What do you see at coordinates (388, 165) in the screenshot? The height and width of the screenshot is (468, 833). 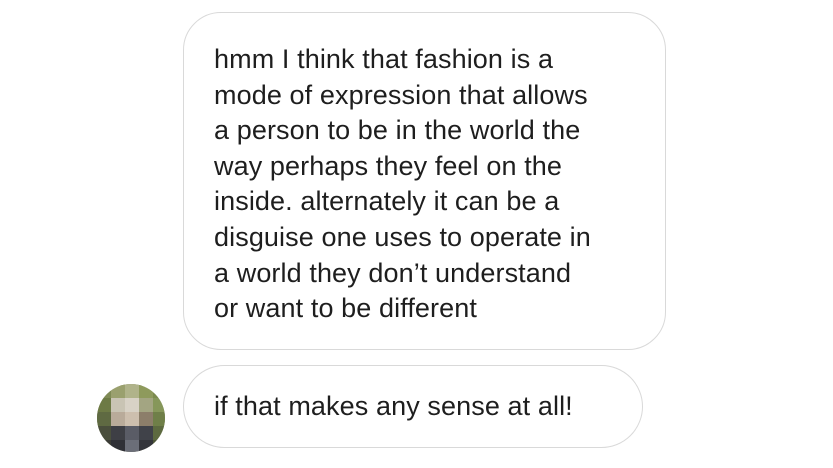 I see `message-text-line: way perhaps they feel on the` at bounding box center [388, 165].